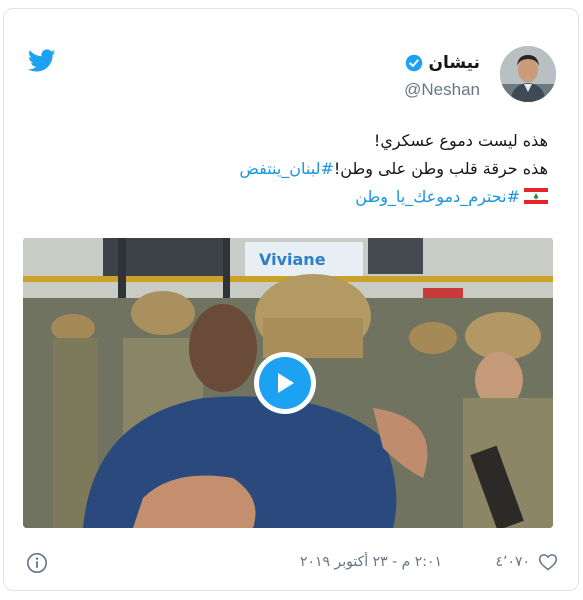 This screenshot has height=600, width=583. Describe the element at coordinates (437, 196) in the screenshot. I see `hashtag-respect-your-tears: #نحترم_دموعك_يا_وطن` at that location.